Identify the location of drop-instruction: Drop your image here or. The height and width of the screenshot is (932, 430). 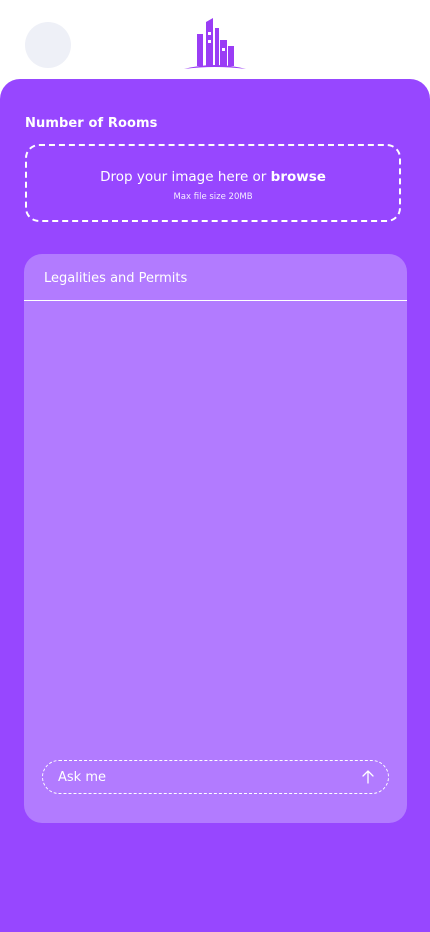
(183, 177).